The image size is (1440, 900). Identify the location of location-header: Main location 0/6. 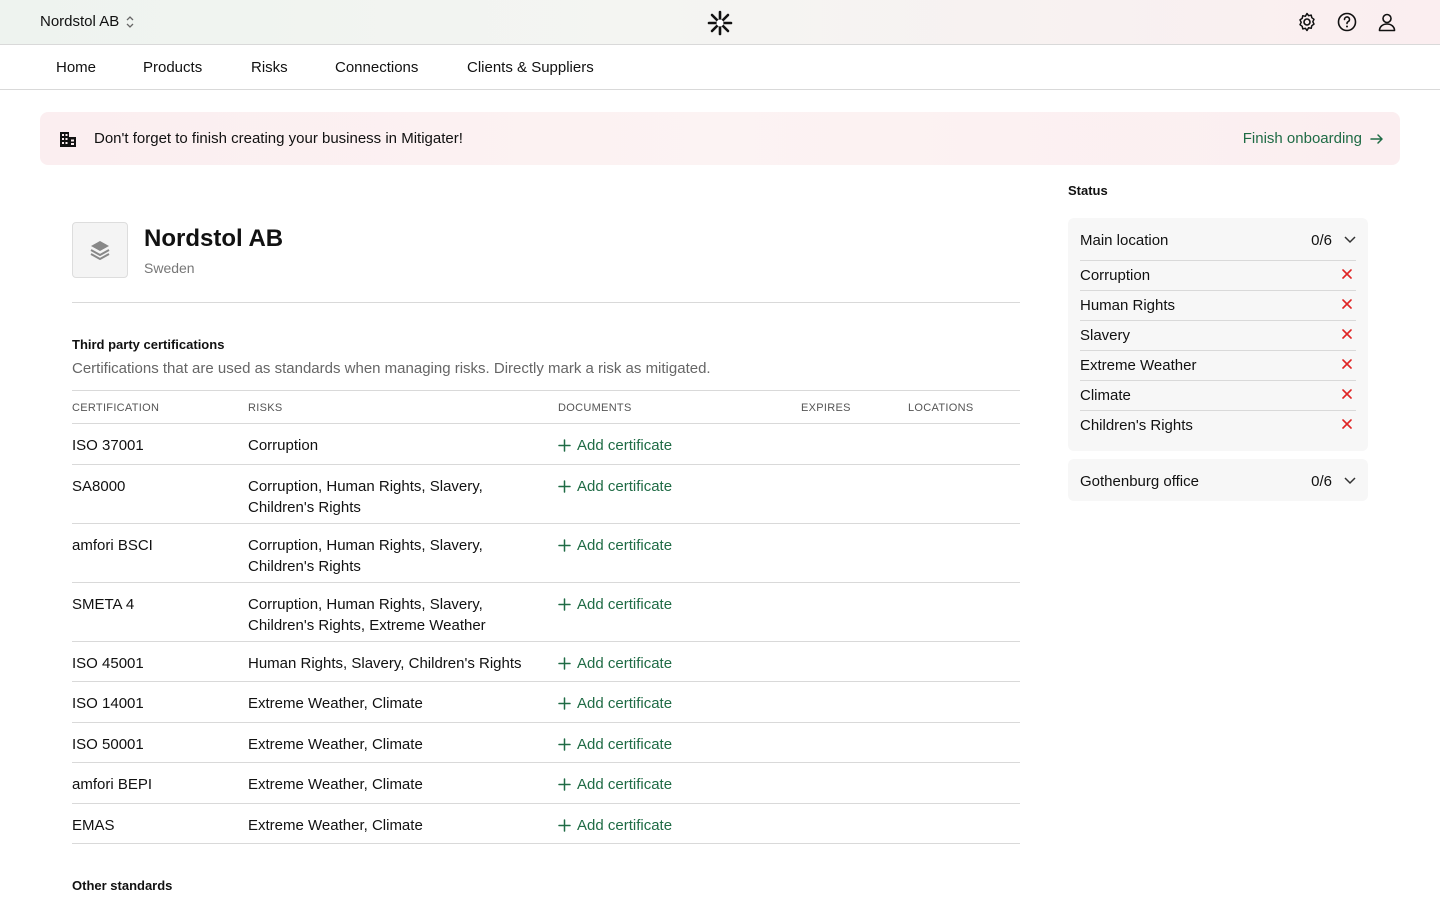
(1218, 239).